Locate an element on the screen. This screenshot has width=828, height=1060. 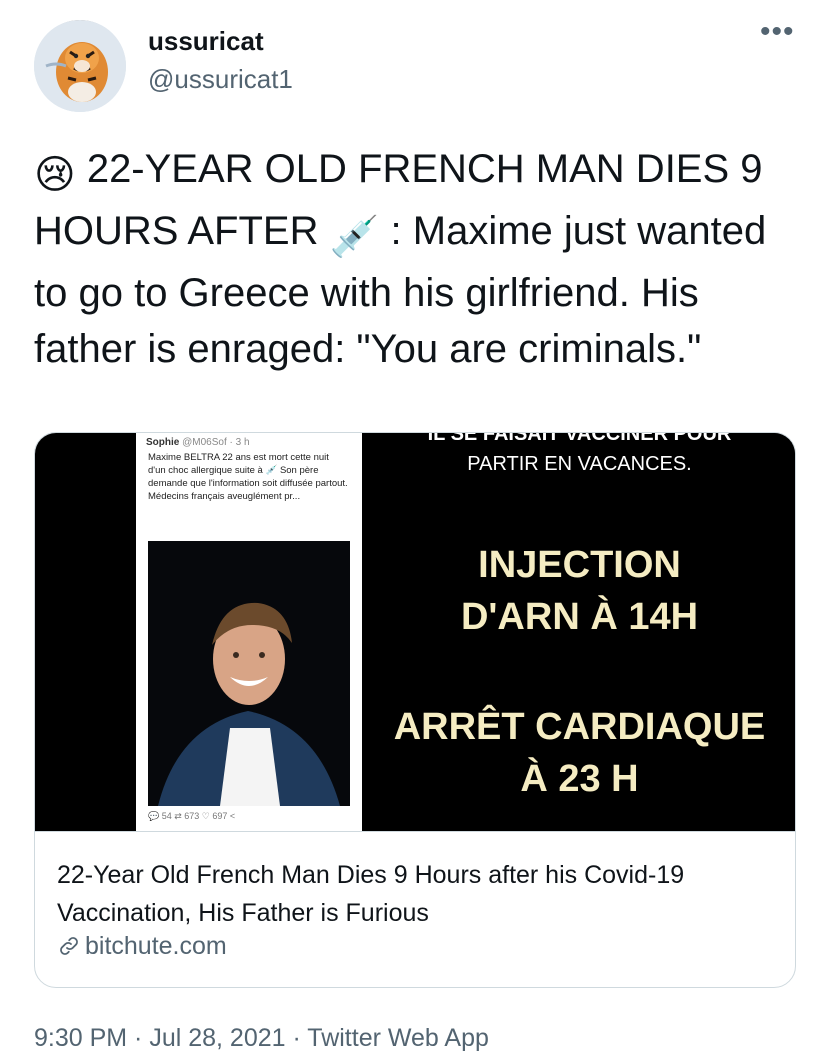
card-domain: bitchute.com is located at coordinates (156, 946).